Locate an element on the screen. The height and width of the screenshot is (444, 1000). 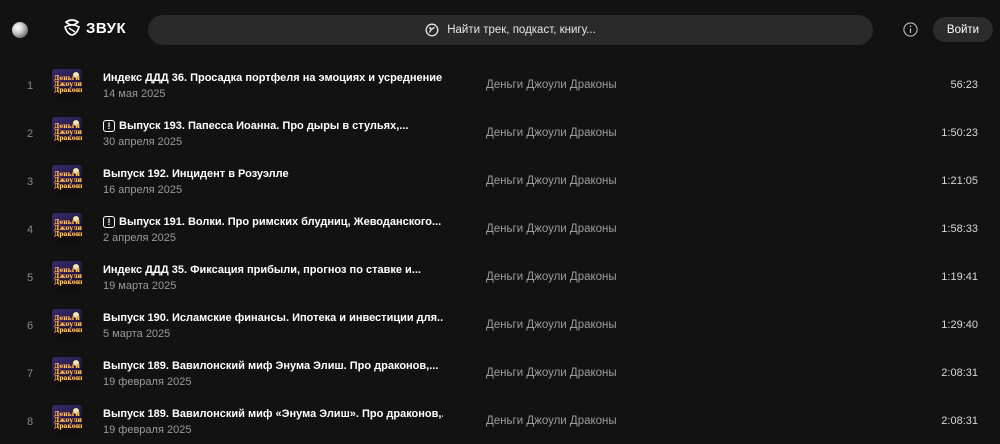
vinyl-disc-icon is located at coordinates (20, 30).